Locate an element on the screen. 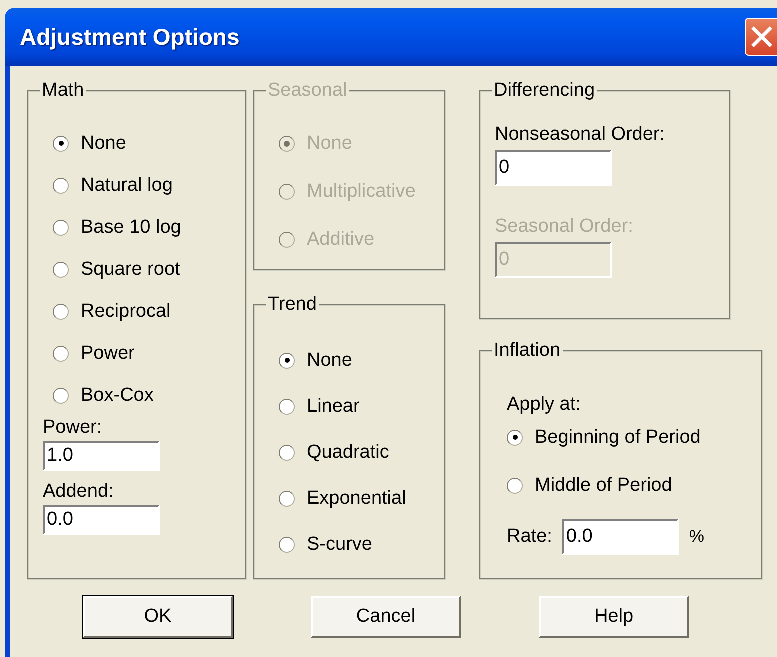  radio-button: Box-Cox is located at coordinates (142, 395).